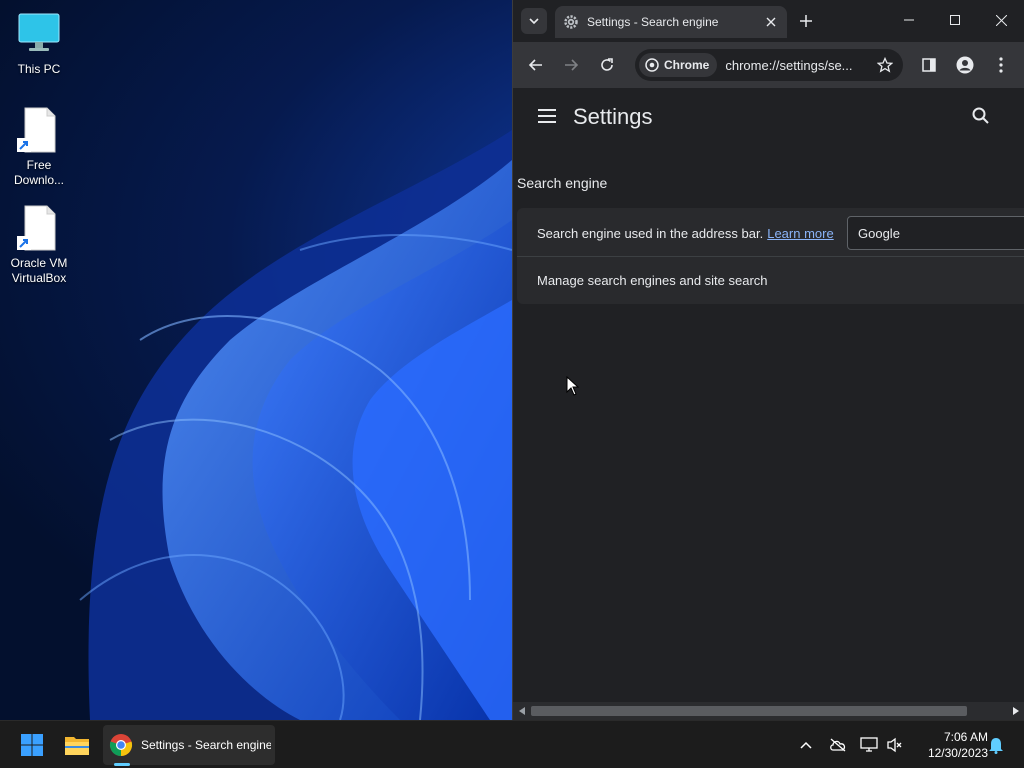 This screenshot has height=768, width=1024. I want to click on start-button, so click(32, 745).